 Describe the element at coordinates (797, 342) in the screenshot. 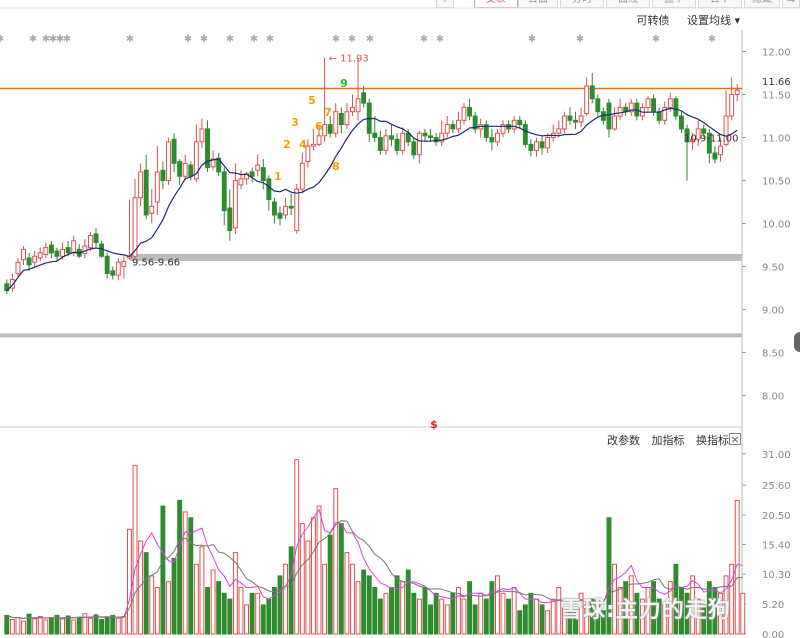

I see `panel-collapse-handle` at that location.